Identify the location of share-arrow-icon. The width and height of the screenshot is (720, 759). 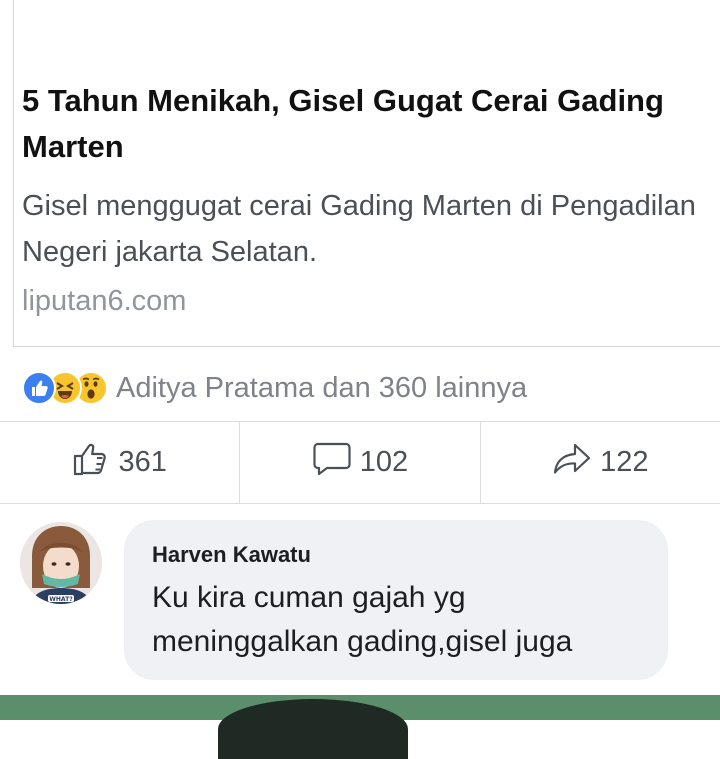
(572, 463).